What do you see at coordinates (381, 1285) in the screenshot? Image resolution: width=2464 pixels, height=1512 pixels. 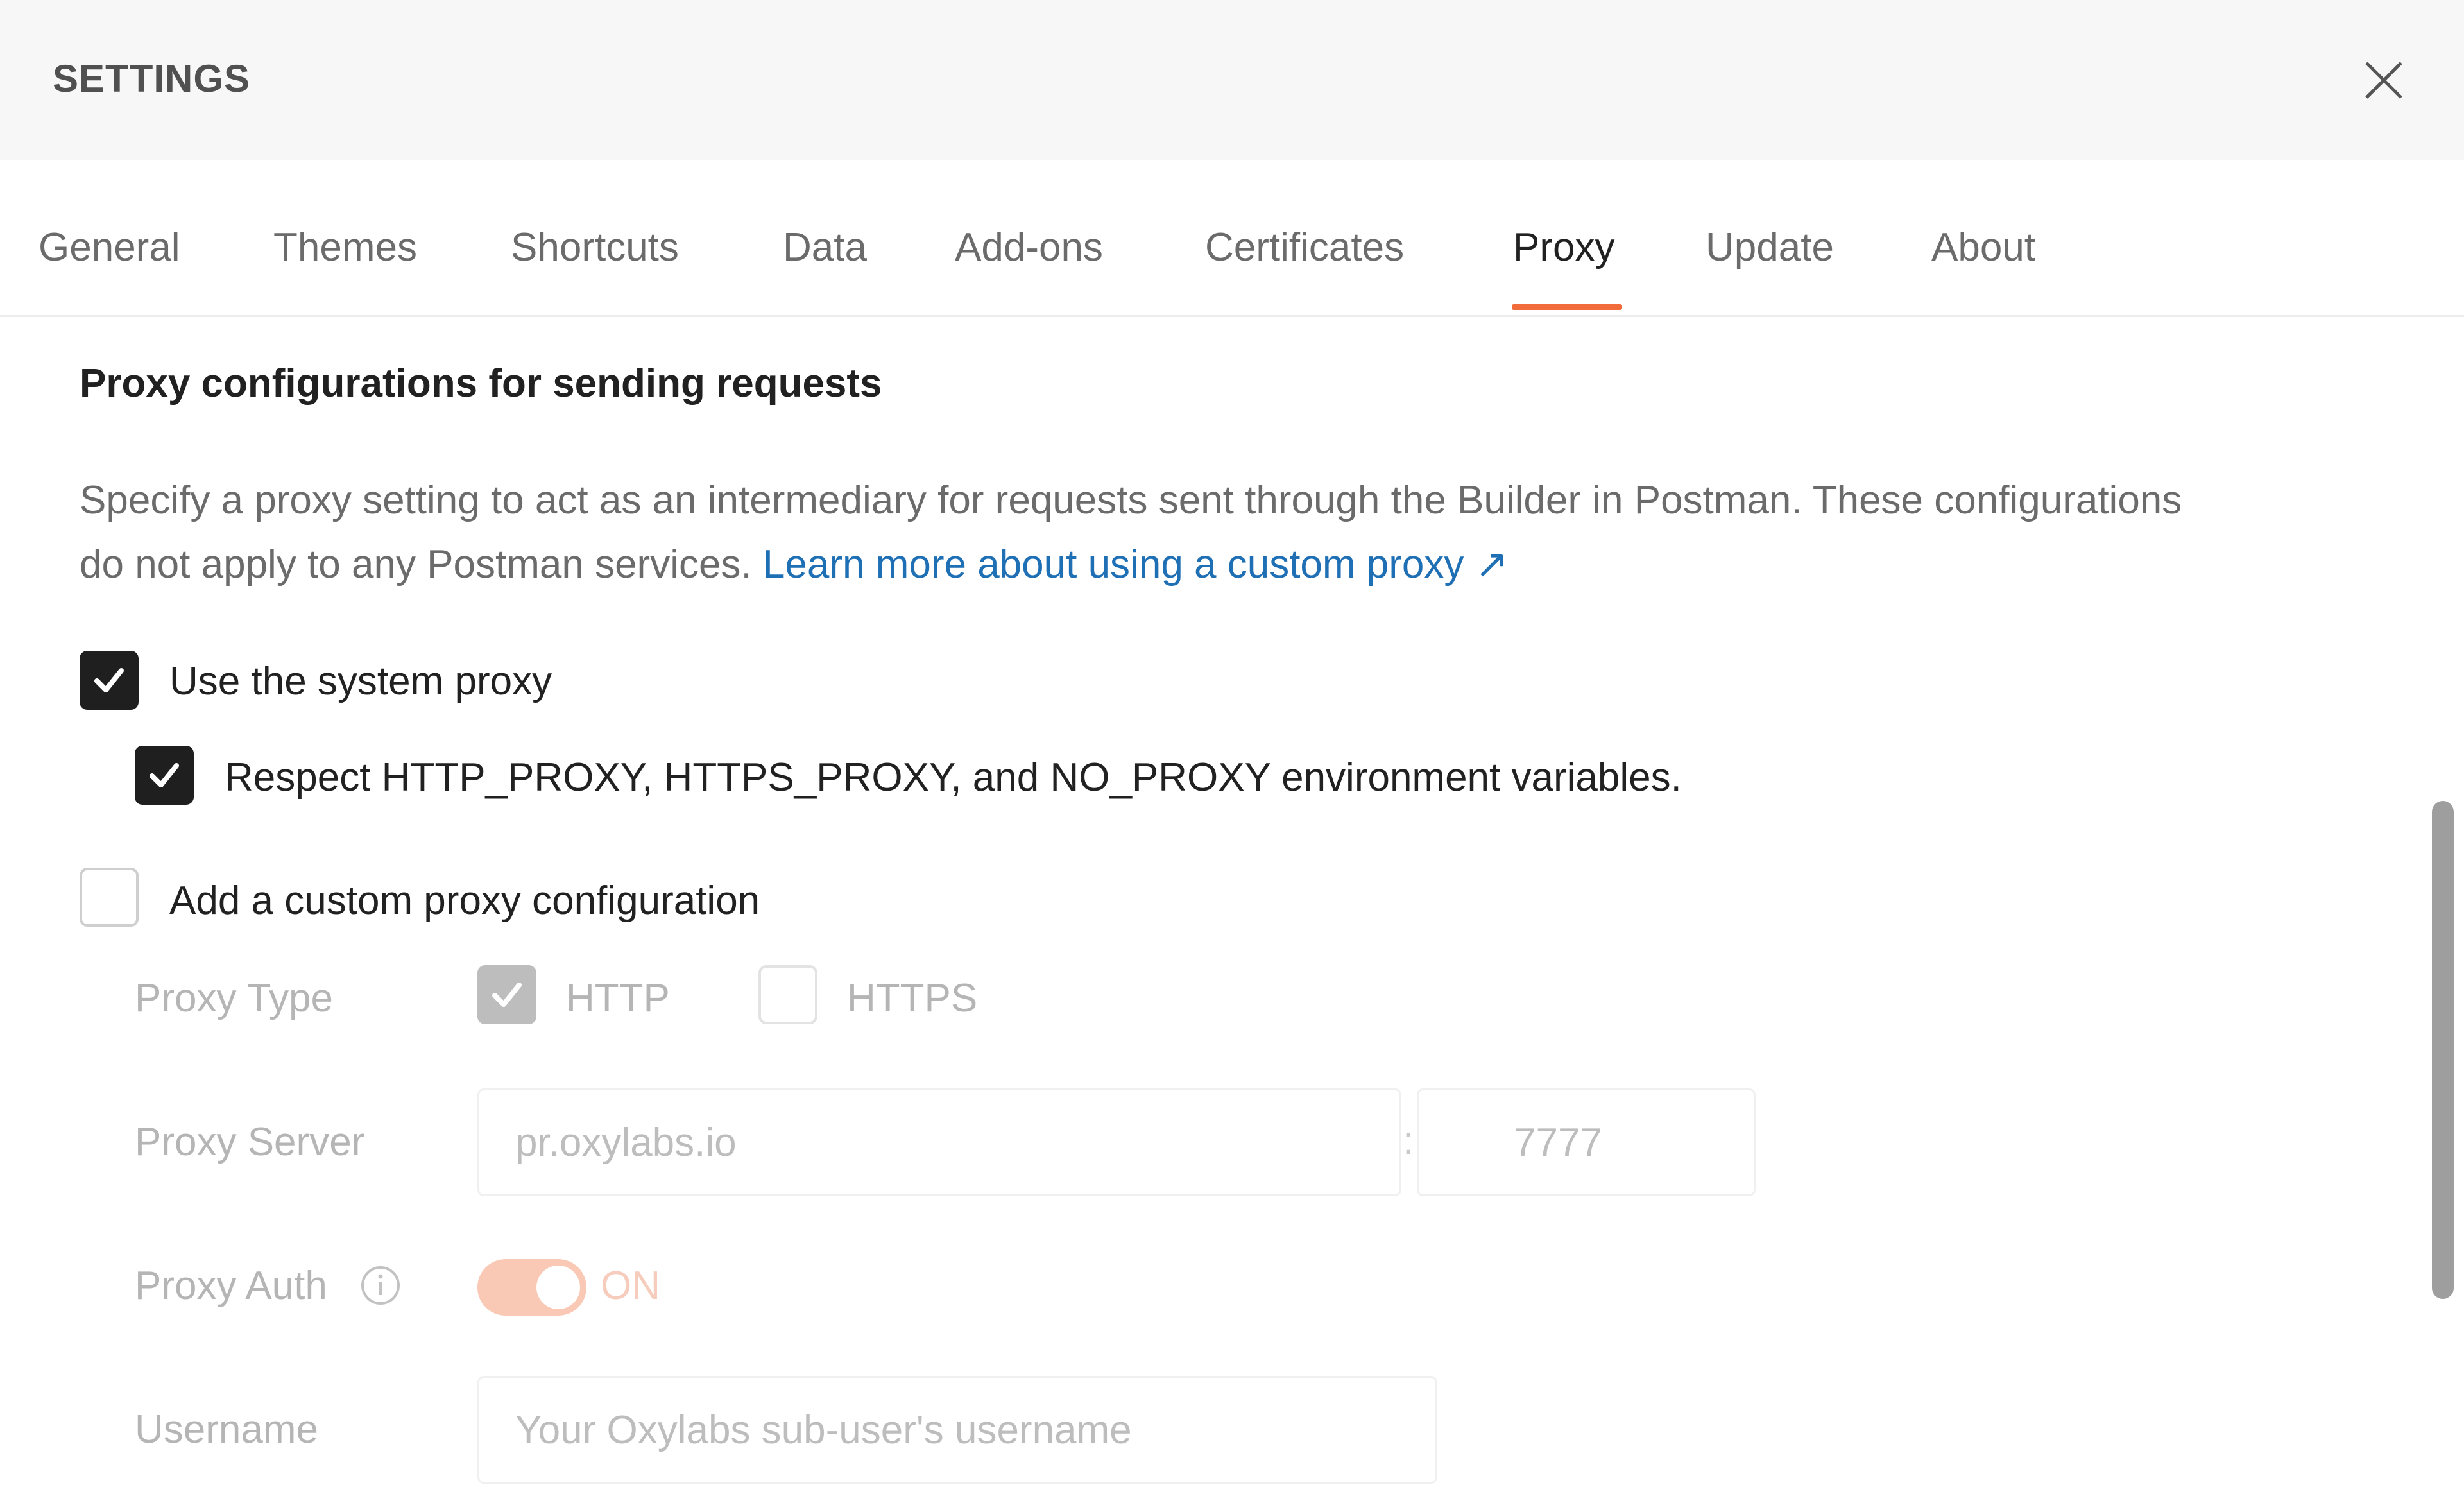 I see `info-icon` at bounding box center [381, 1285].